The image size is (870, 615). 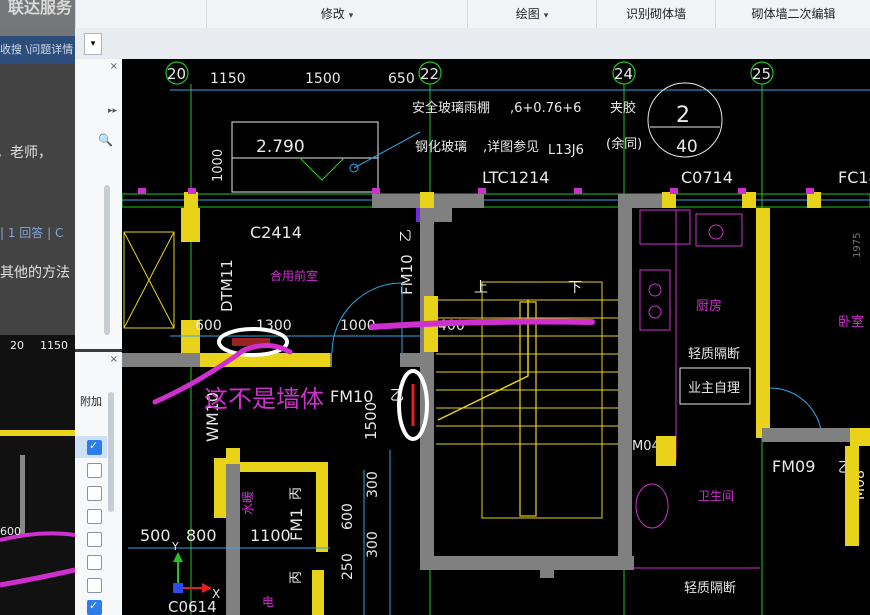 What do you see at coordinates (566, 150) in the screenshot?
I see `note-text: L13J6` at bounding box center [566, 150].